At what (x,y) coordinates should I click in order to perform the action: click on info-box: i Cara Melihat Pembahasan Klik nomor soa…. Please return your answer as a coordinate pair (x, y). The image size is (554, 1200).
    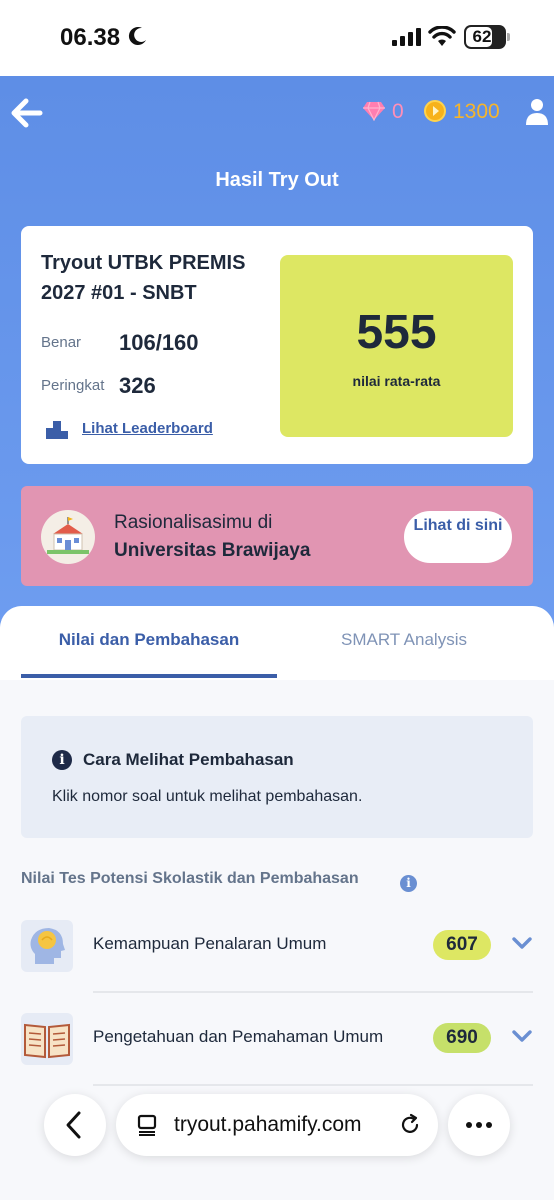
    Looking at the image, I should click on (277, 777).